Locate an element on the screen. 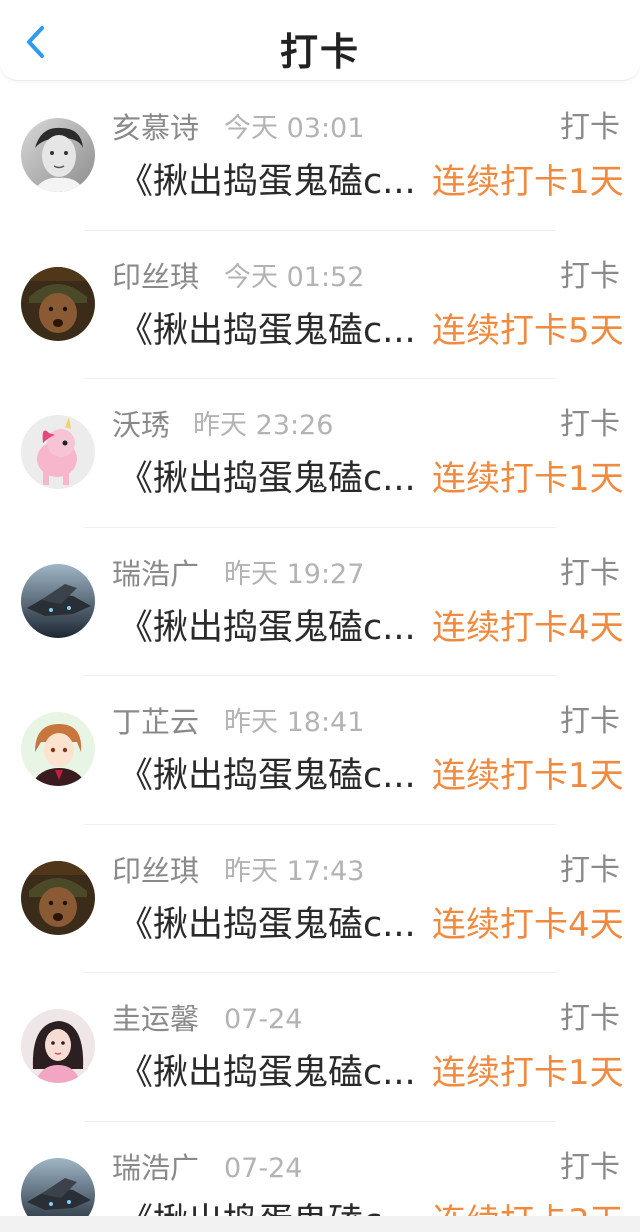  user-name: 圭运馨 is located at coordinates (155, 1019).